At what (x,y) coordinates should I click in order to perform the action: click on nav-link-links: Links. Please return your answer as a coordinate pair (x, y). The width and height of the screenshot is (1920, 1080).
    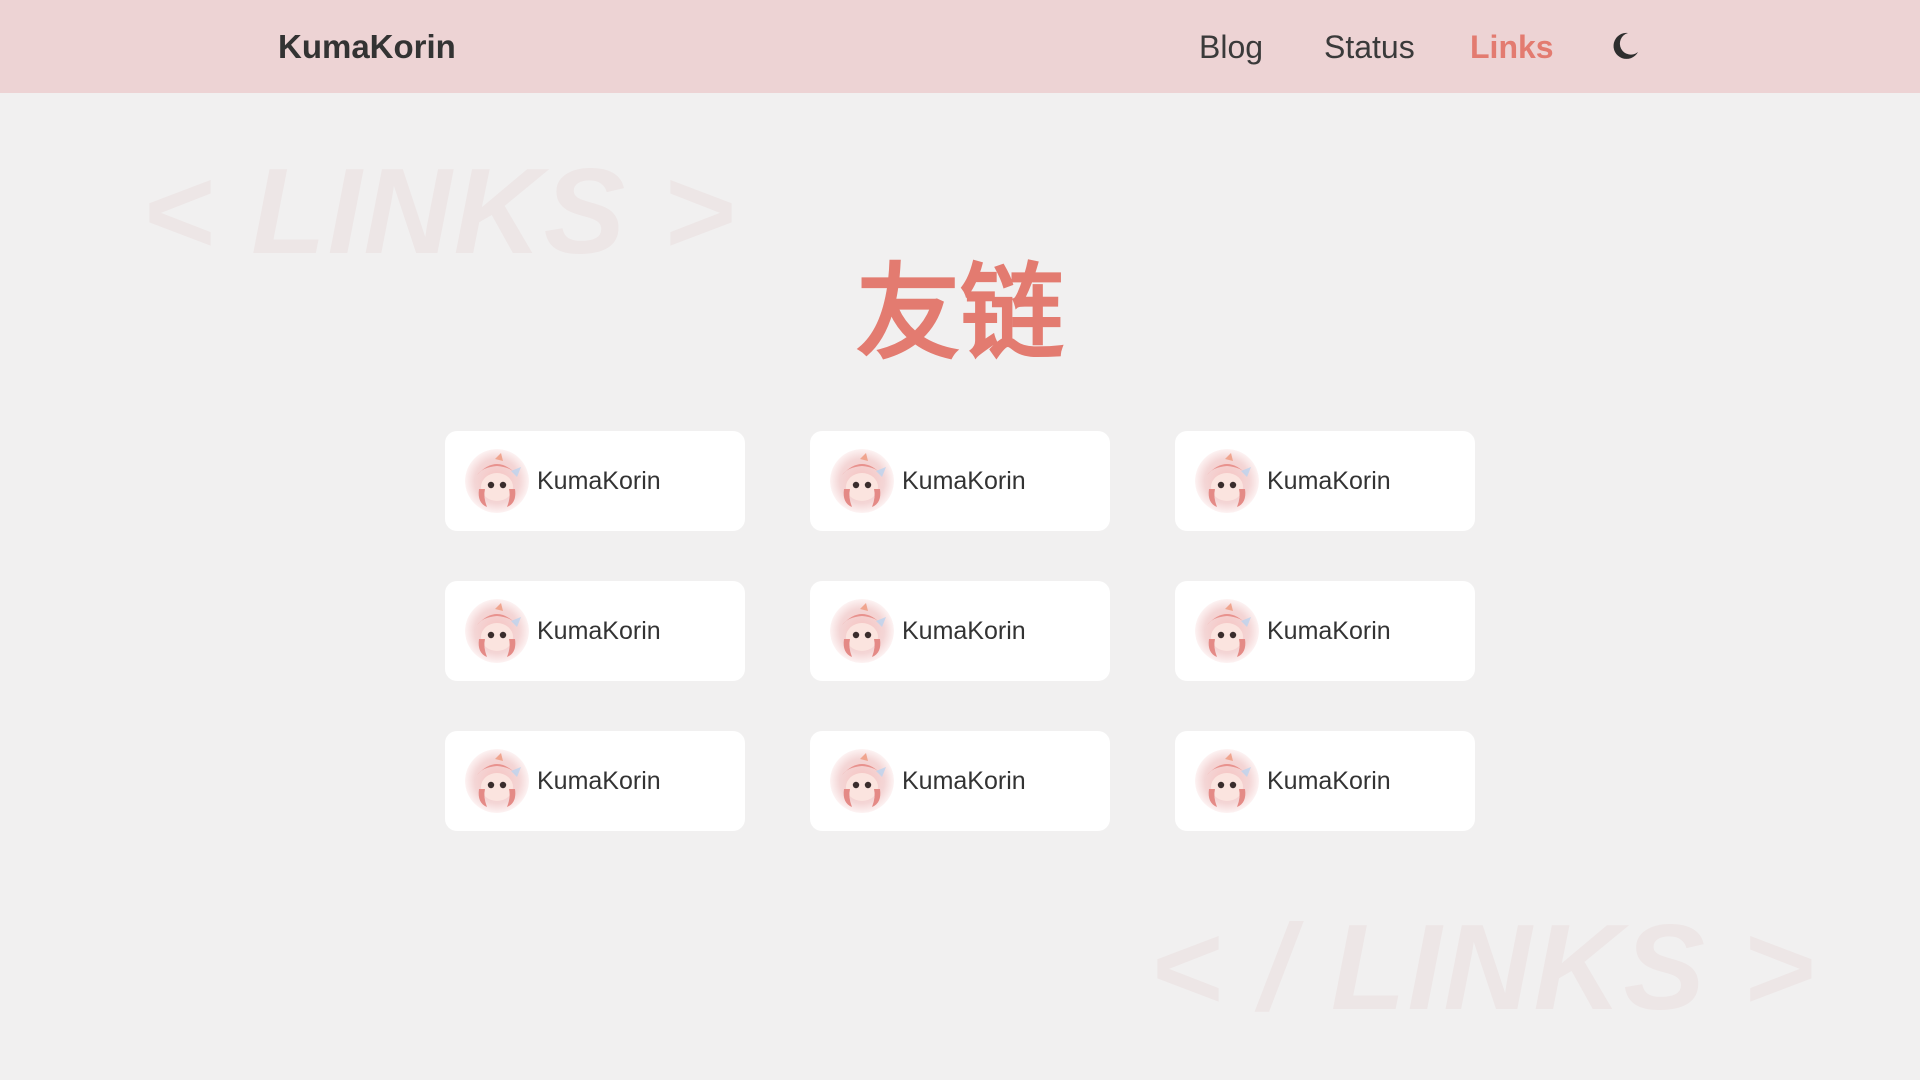
    Looking at the image, I should click on (1512, 47).